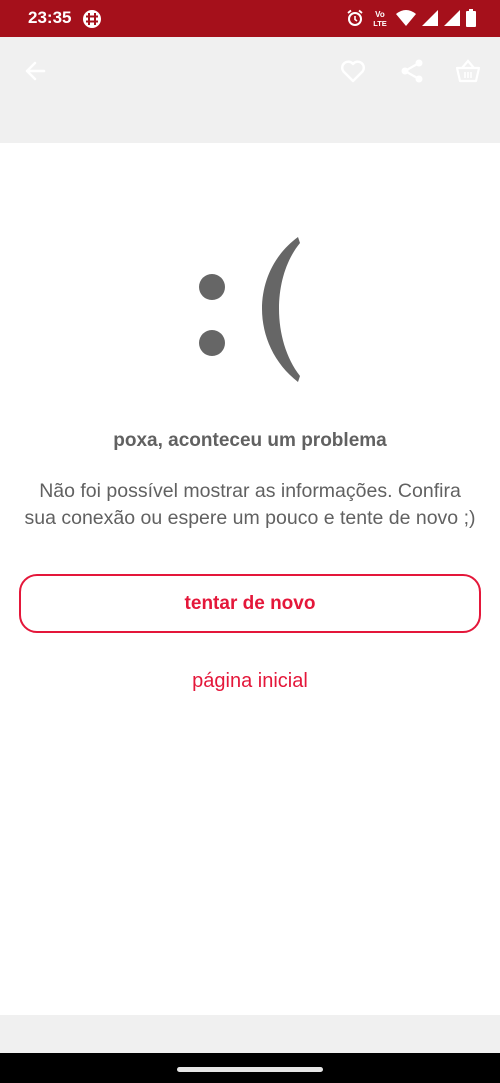 The height and width of the screenshot is (1083, 500). I want to click on share-icon, so click(412, 71).